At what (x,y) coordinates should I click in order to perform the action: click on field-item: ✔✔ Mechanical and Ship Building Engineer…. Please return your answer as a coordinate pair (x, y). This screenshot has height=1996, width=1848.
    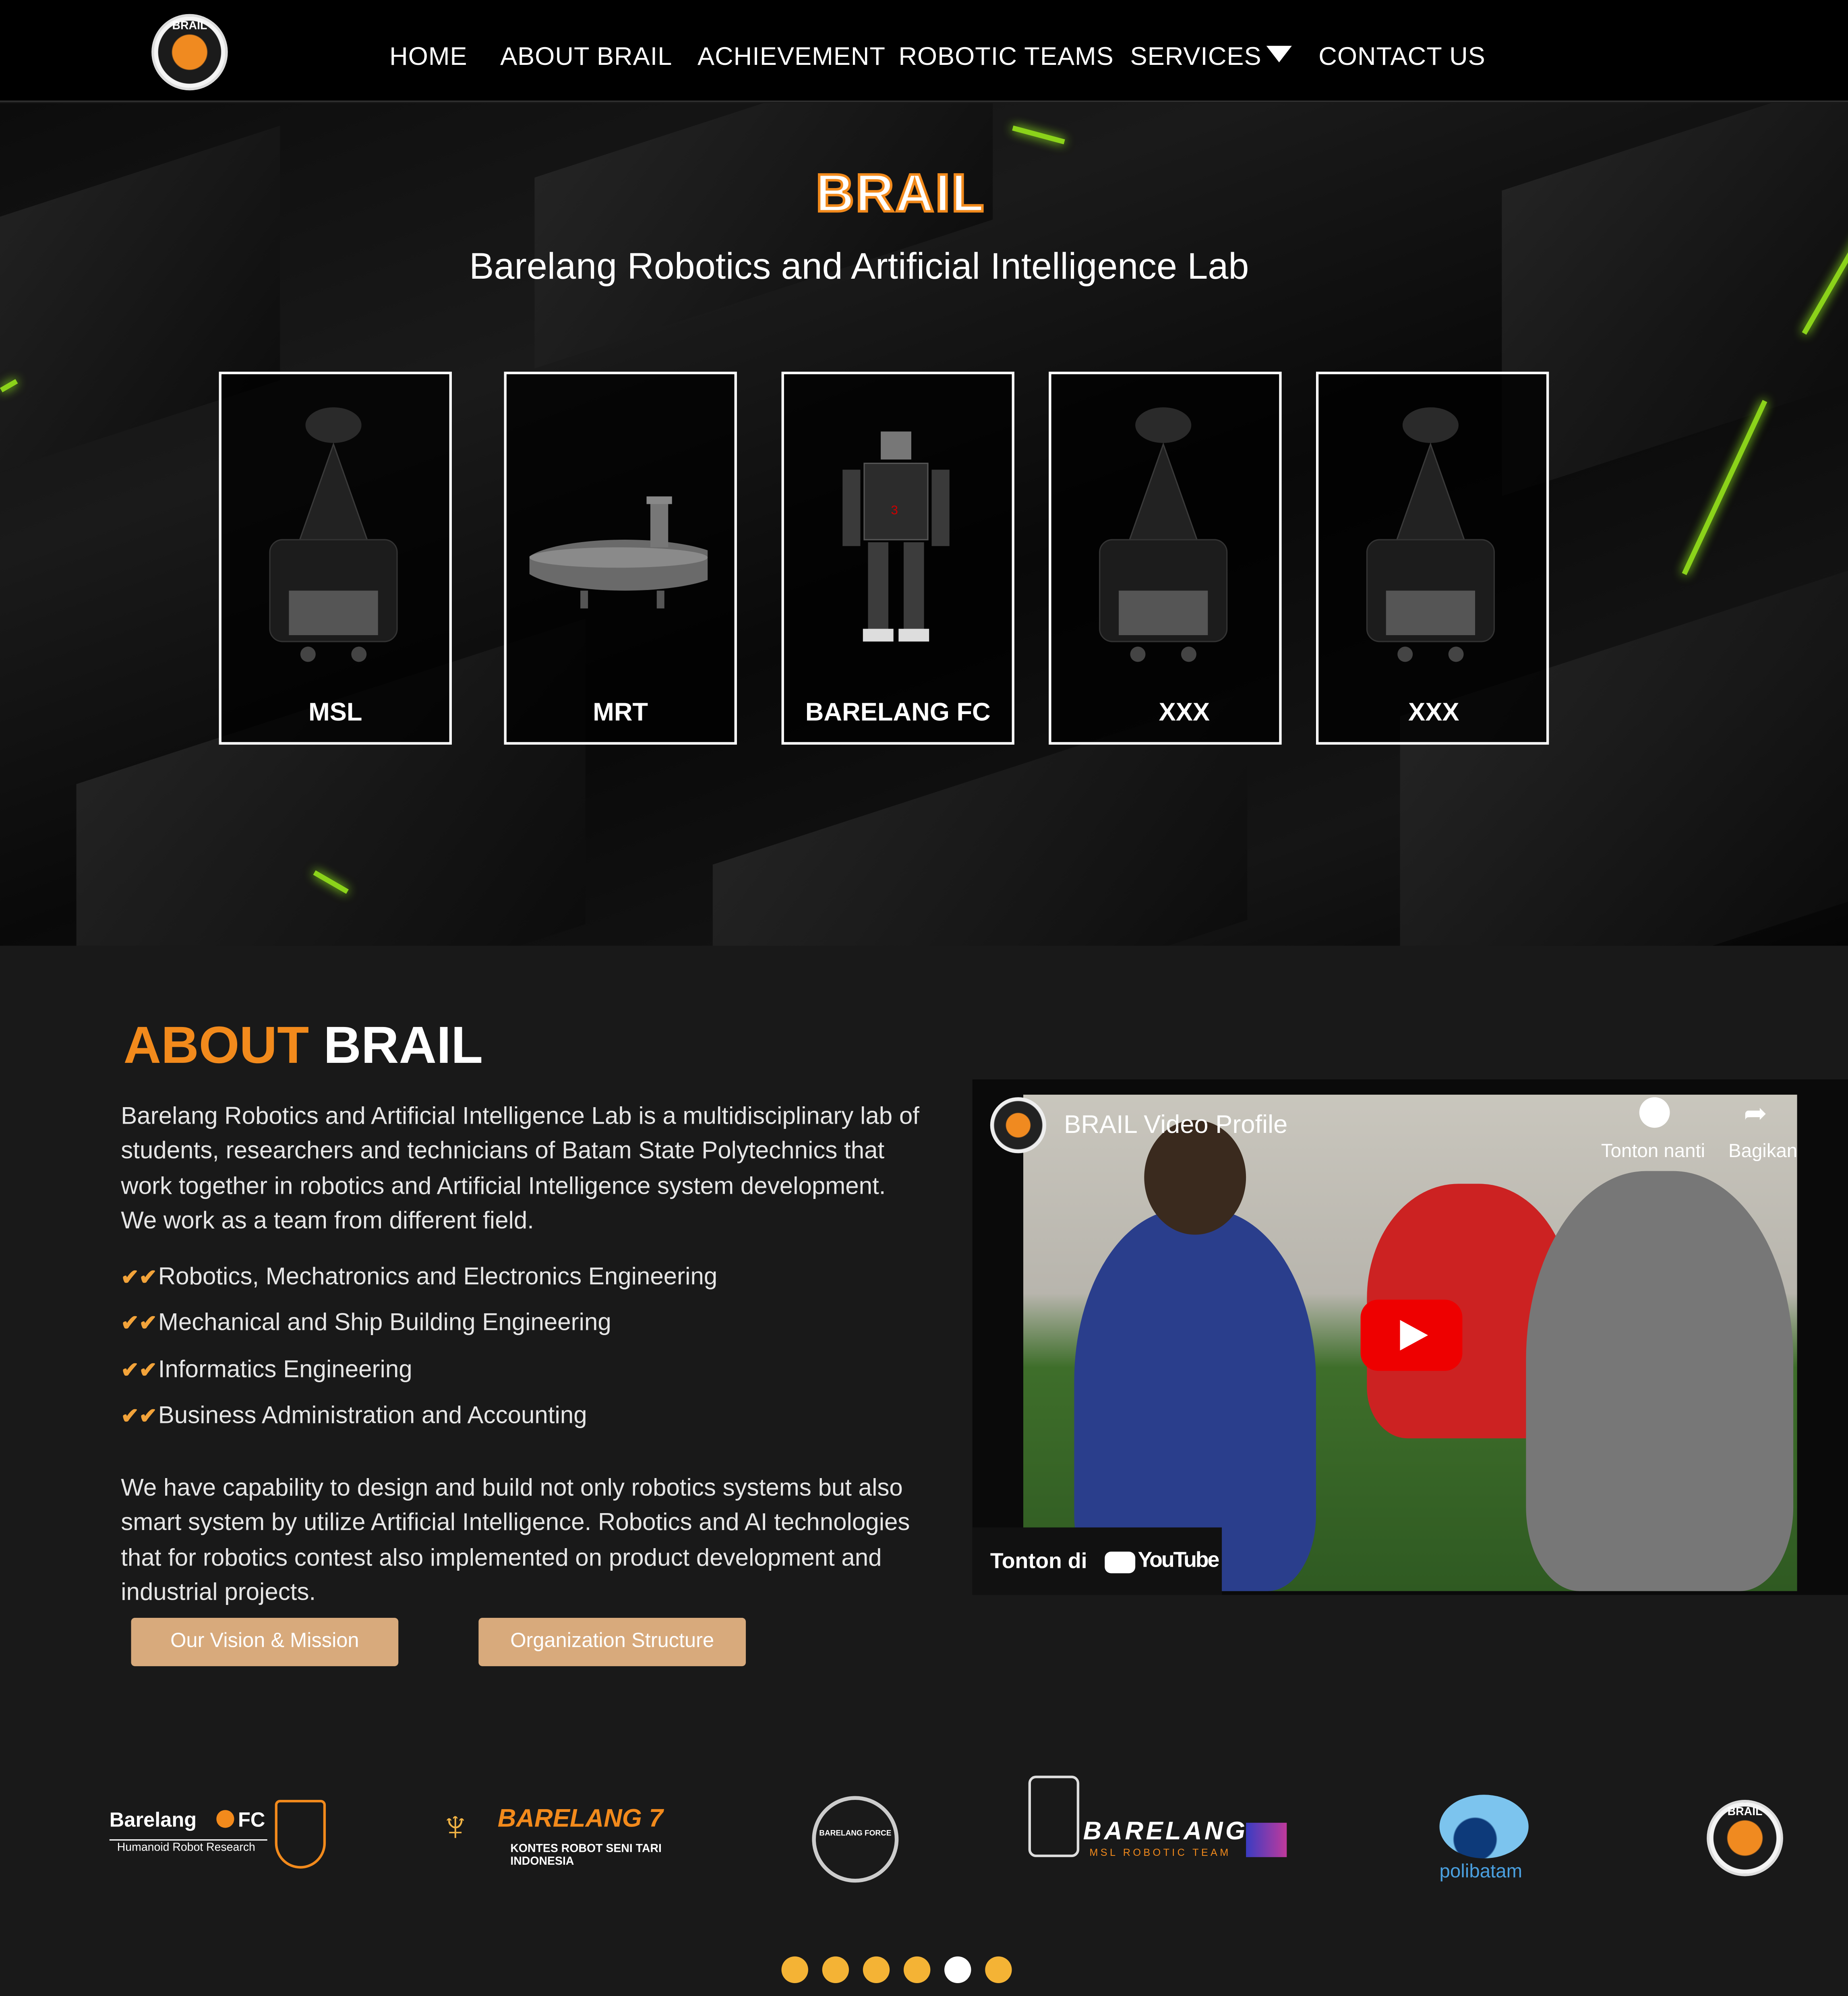
    Looking at the image, I should click on (366, 1324).